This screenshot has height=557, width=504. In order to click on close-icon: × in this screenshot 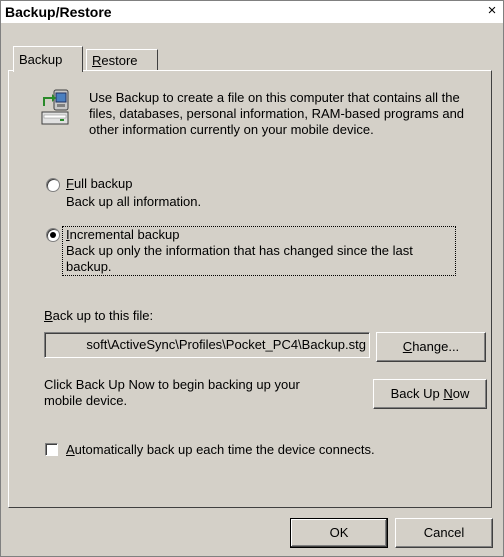, I will do `click(492, 11)`.